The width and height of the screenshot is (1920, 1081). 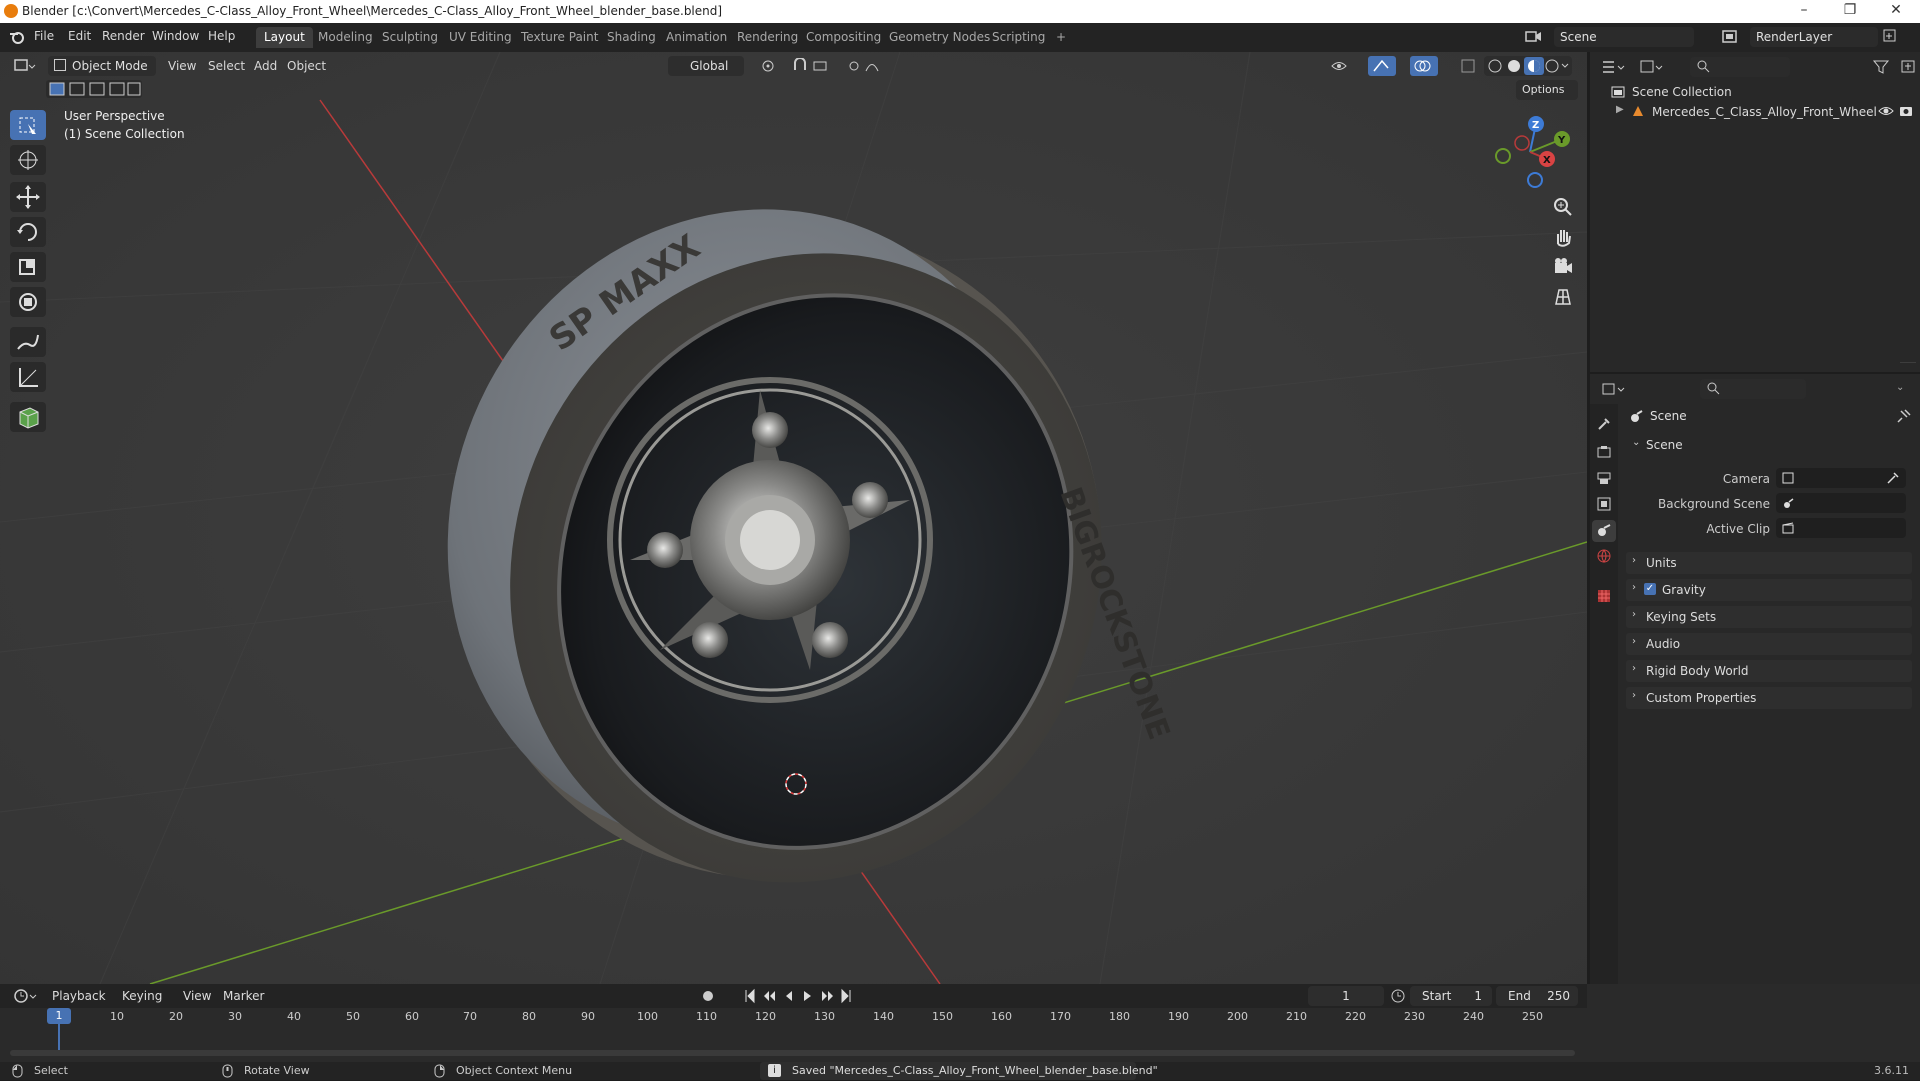 What do you see at coordinates (221, 36) in the screenshot?
I see `menu-help: Help` at bounding box center [221, 36].